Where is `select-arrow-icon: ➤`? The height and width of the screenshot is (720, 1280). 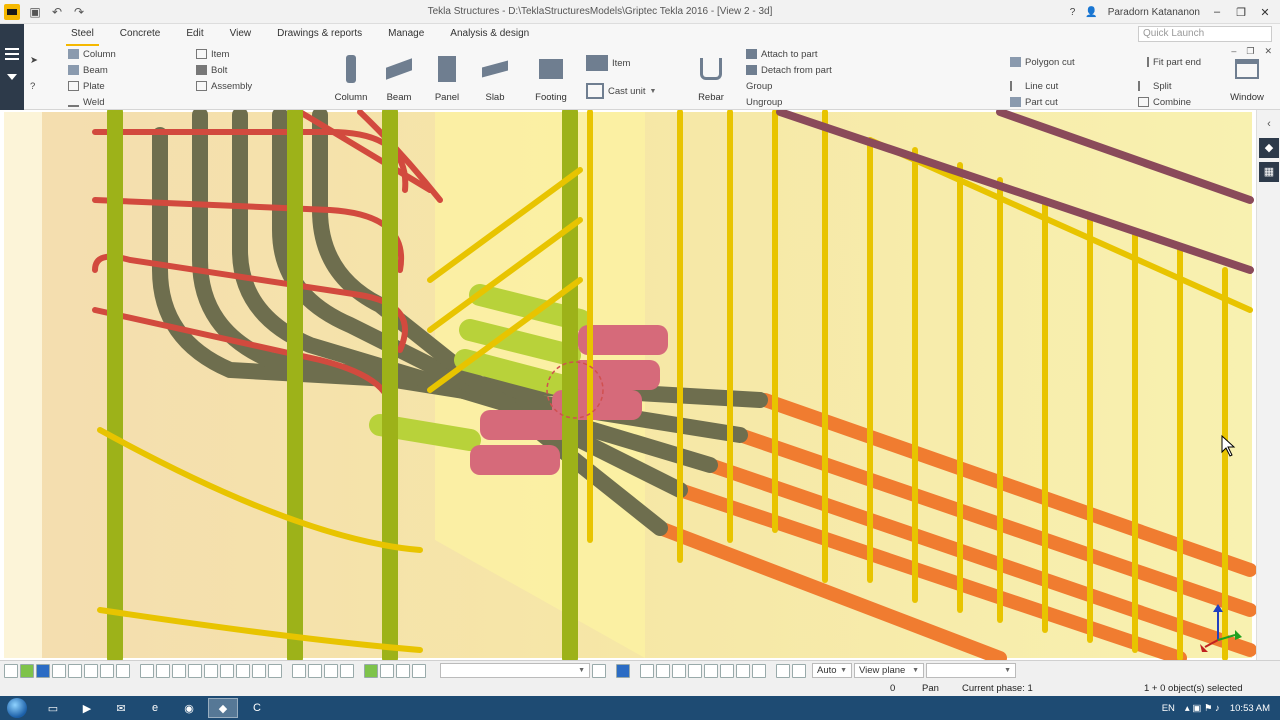
select-arrow-icon: ➤ is located at coordinates (34, 60).